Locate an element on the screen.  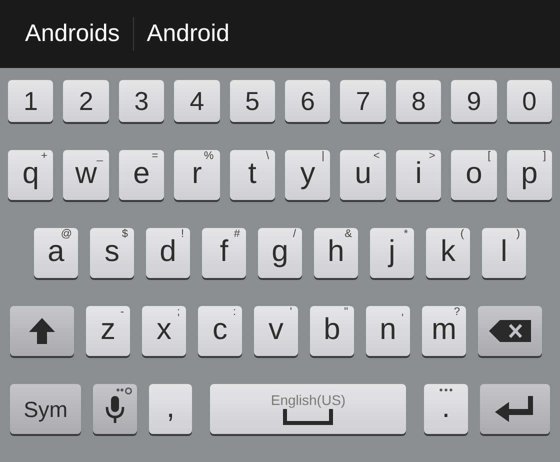
key-hint: & is located at coordinates (348, 234).